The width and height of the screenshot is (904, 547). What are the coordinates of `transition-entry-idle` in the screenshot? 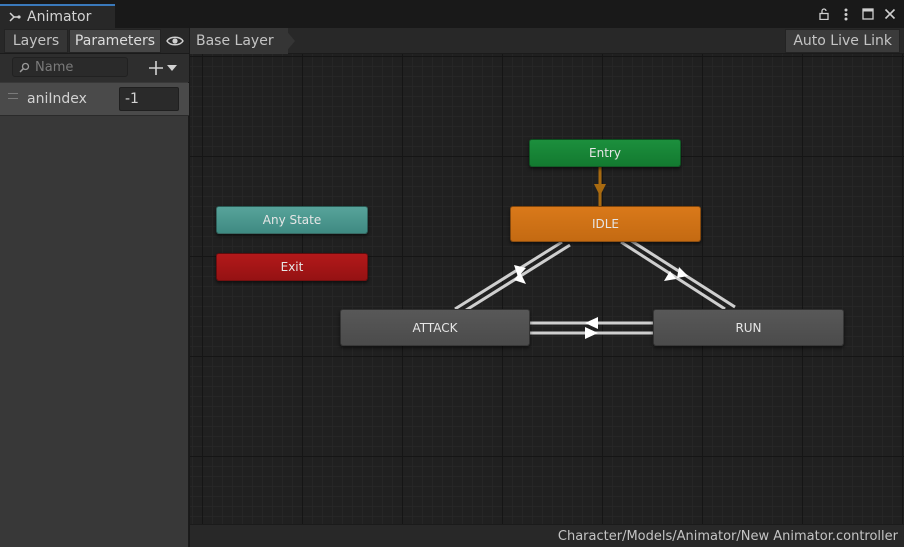 It's located at (600, 186).